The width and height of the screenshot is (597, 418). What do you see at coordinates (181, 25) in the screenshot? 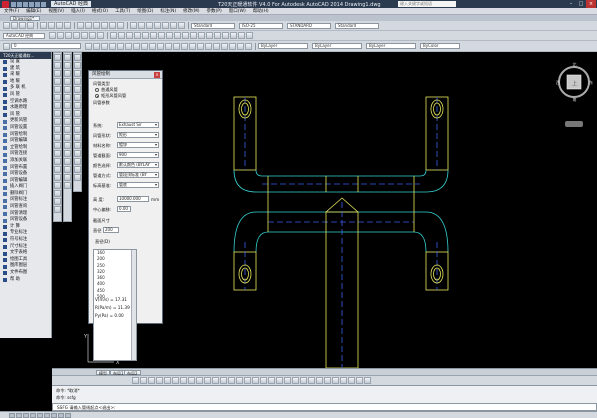
I see `help-icon` at bounding box center [181, 25].